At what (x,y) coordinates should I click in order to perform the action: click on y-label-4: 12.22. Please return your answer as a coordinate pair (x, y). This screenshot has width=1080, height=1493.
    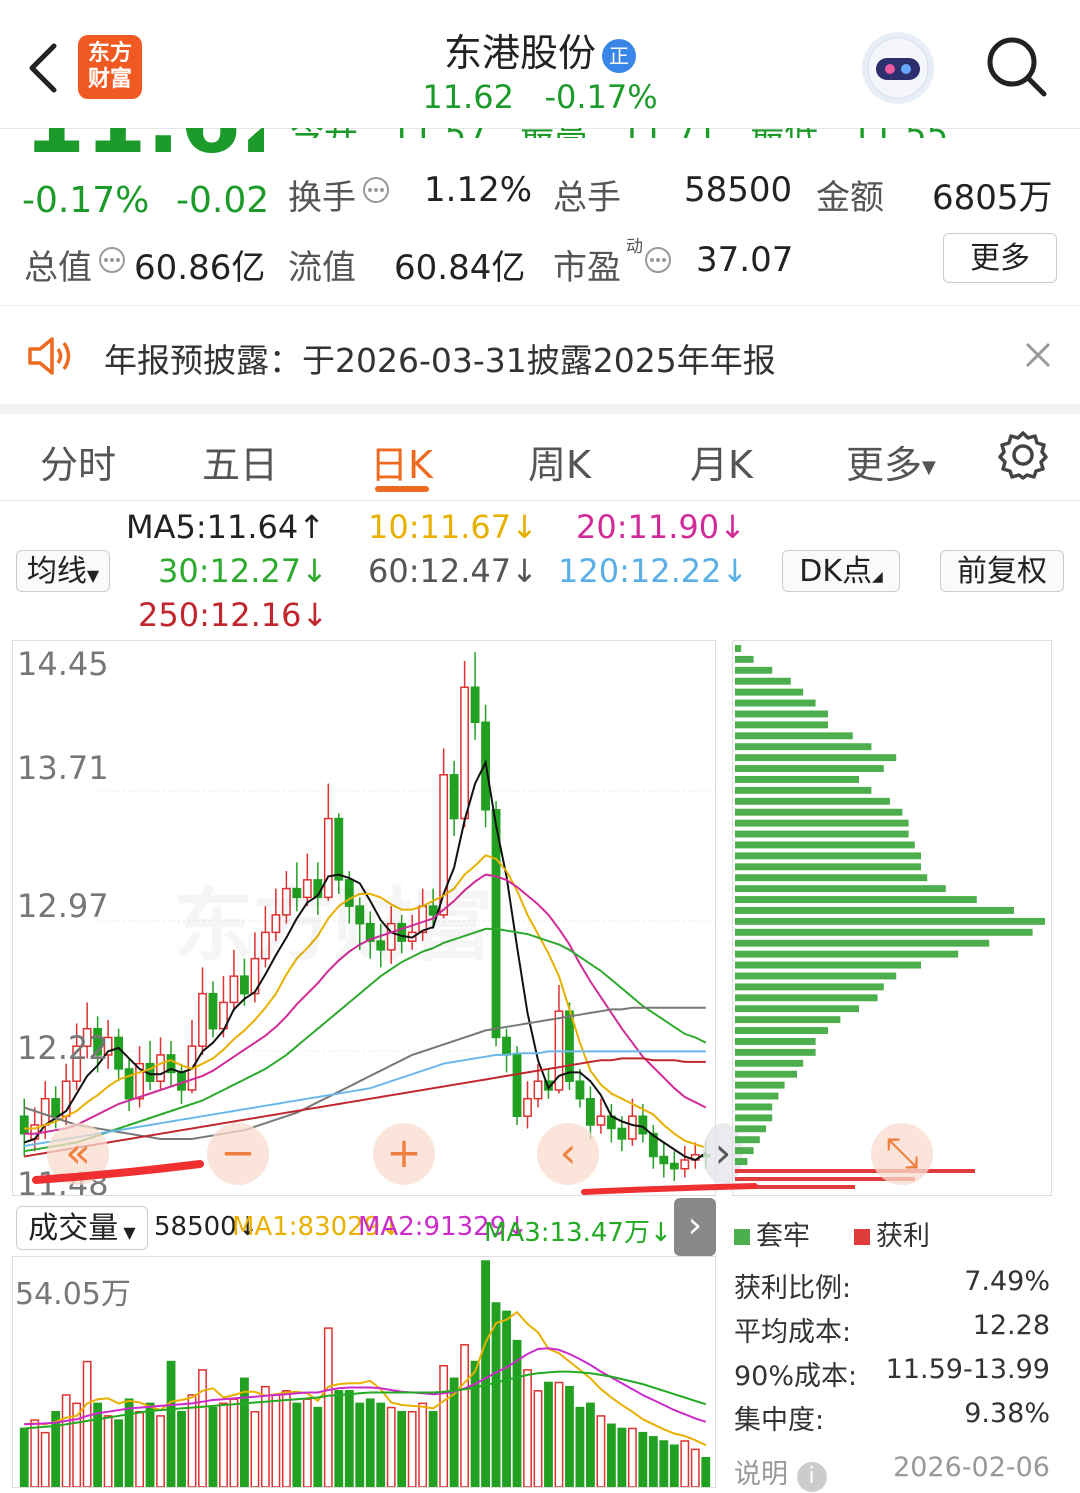
    Looking at the image, I should click on (63, 1048).